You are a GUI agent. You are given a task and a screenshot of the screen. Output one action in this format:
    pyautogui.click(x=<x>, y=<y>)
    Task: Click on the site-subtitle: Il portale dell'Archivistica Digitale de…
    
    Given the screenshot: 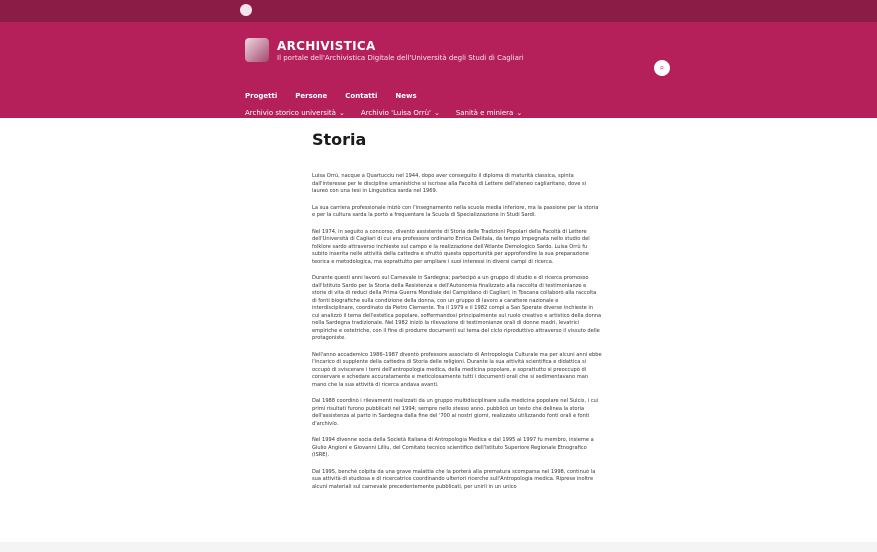 What is the action you would take?
    pyautogui.click(x=400, y=57)
    